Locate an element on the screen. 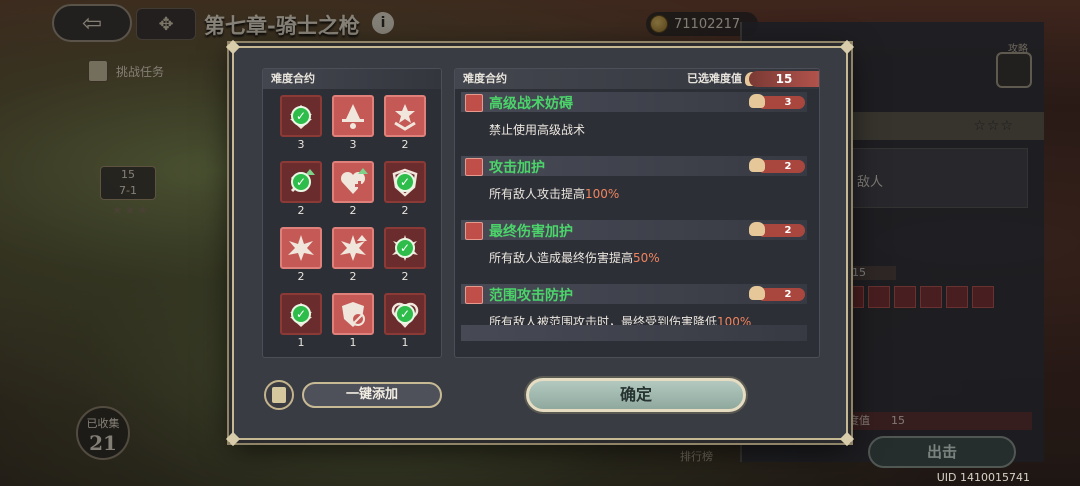  burst-arrow-icon is located at coordinates (353, 248).